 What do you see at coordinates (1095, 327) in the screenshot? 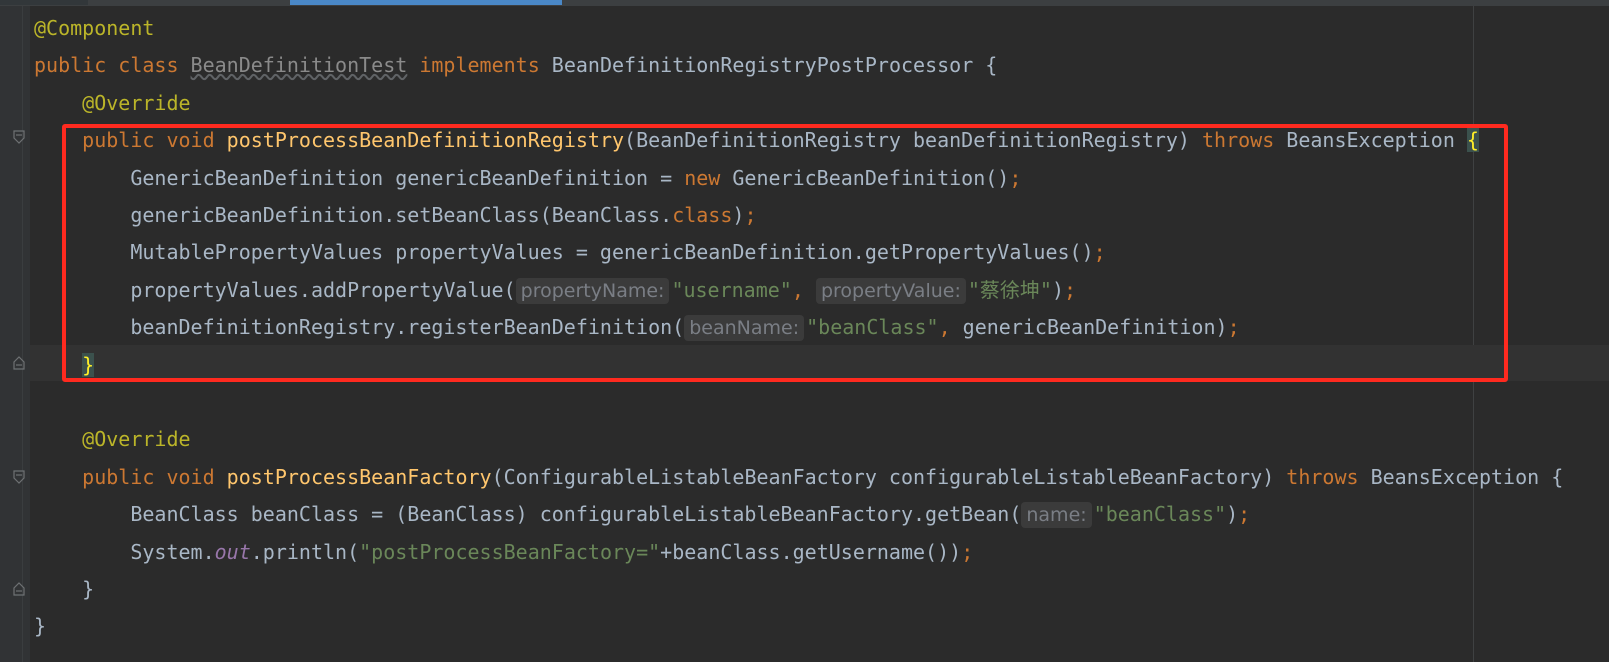
I see `code-token: genericBeanDefinition)` at bounding box center [1095, 327].